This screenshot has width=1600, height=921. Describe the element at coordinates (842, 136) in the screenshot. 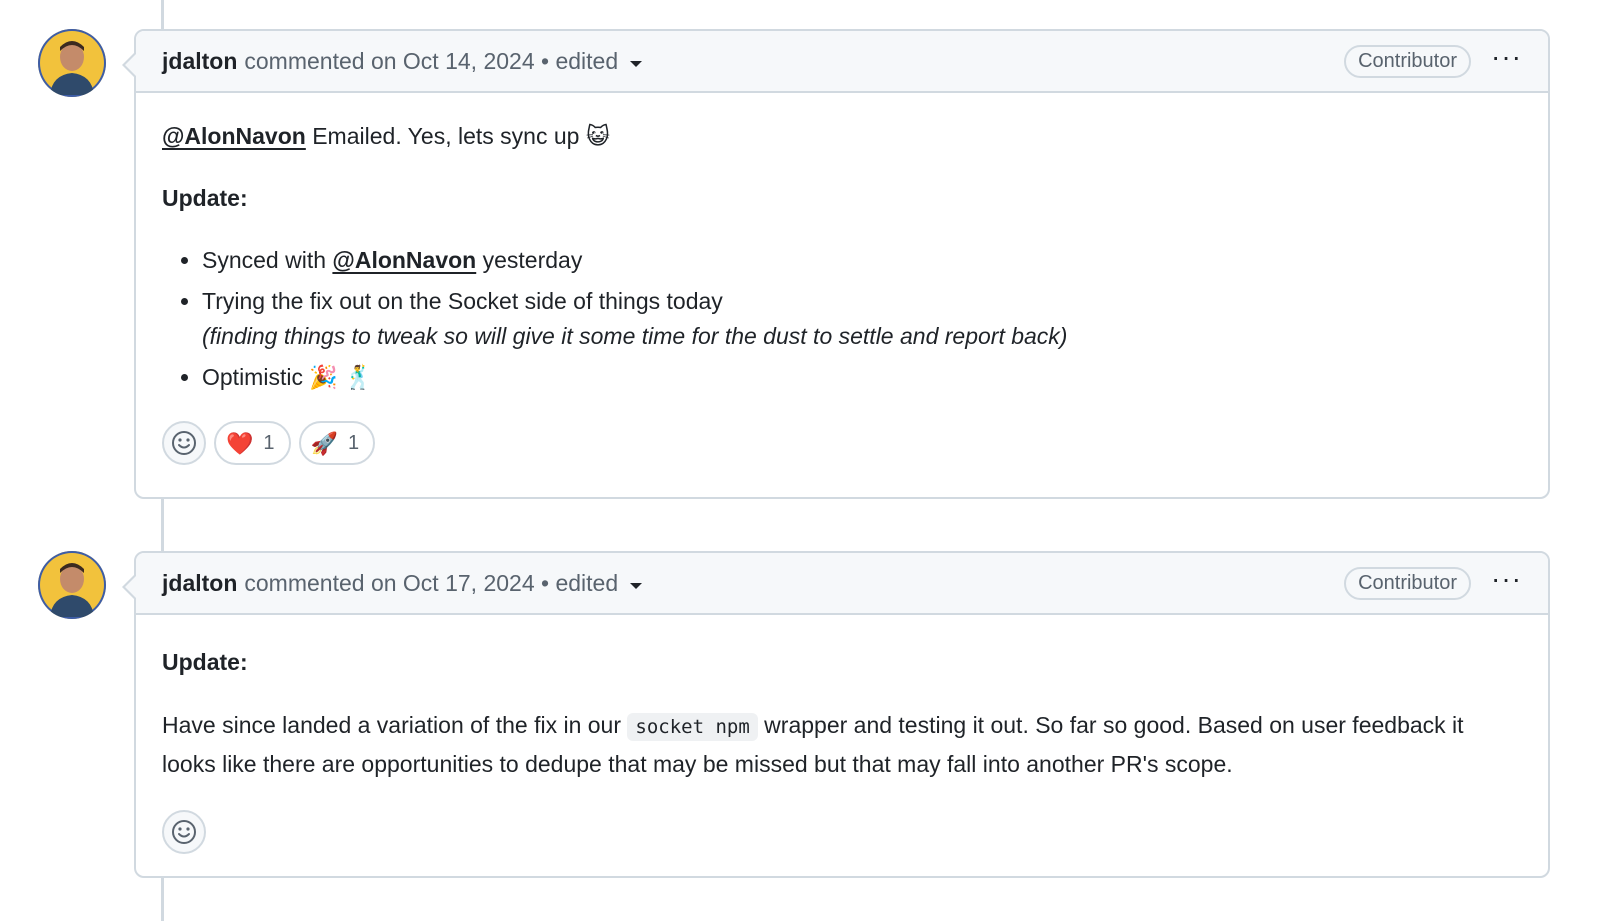

I see `comment-line: @AlonNavon Emailed. Yes, lets sync up 😺` at that location.